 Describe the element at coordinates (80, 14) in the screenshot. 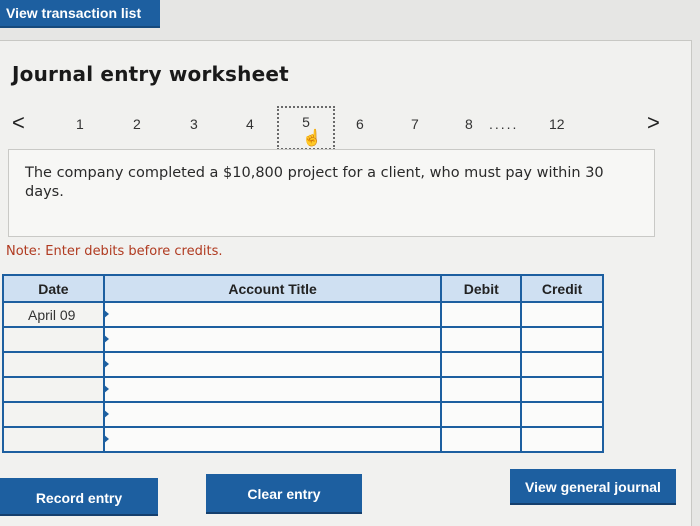

I see `view-transaction-list-button: View transaction list` at that location.